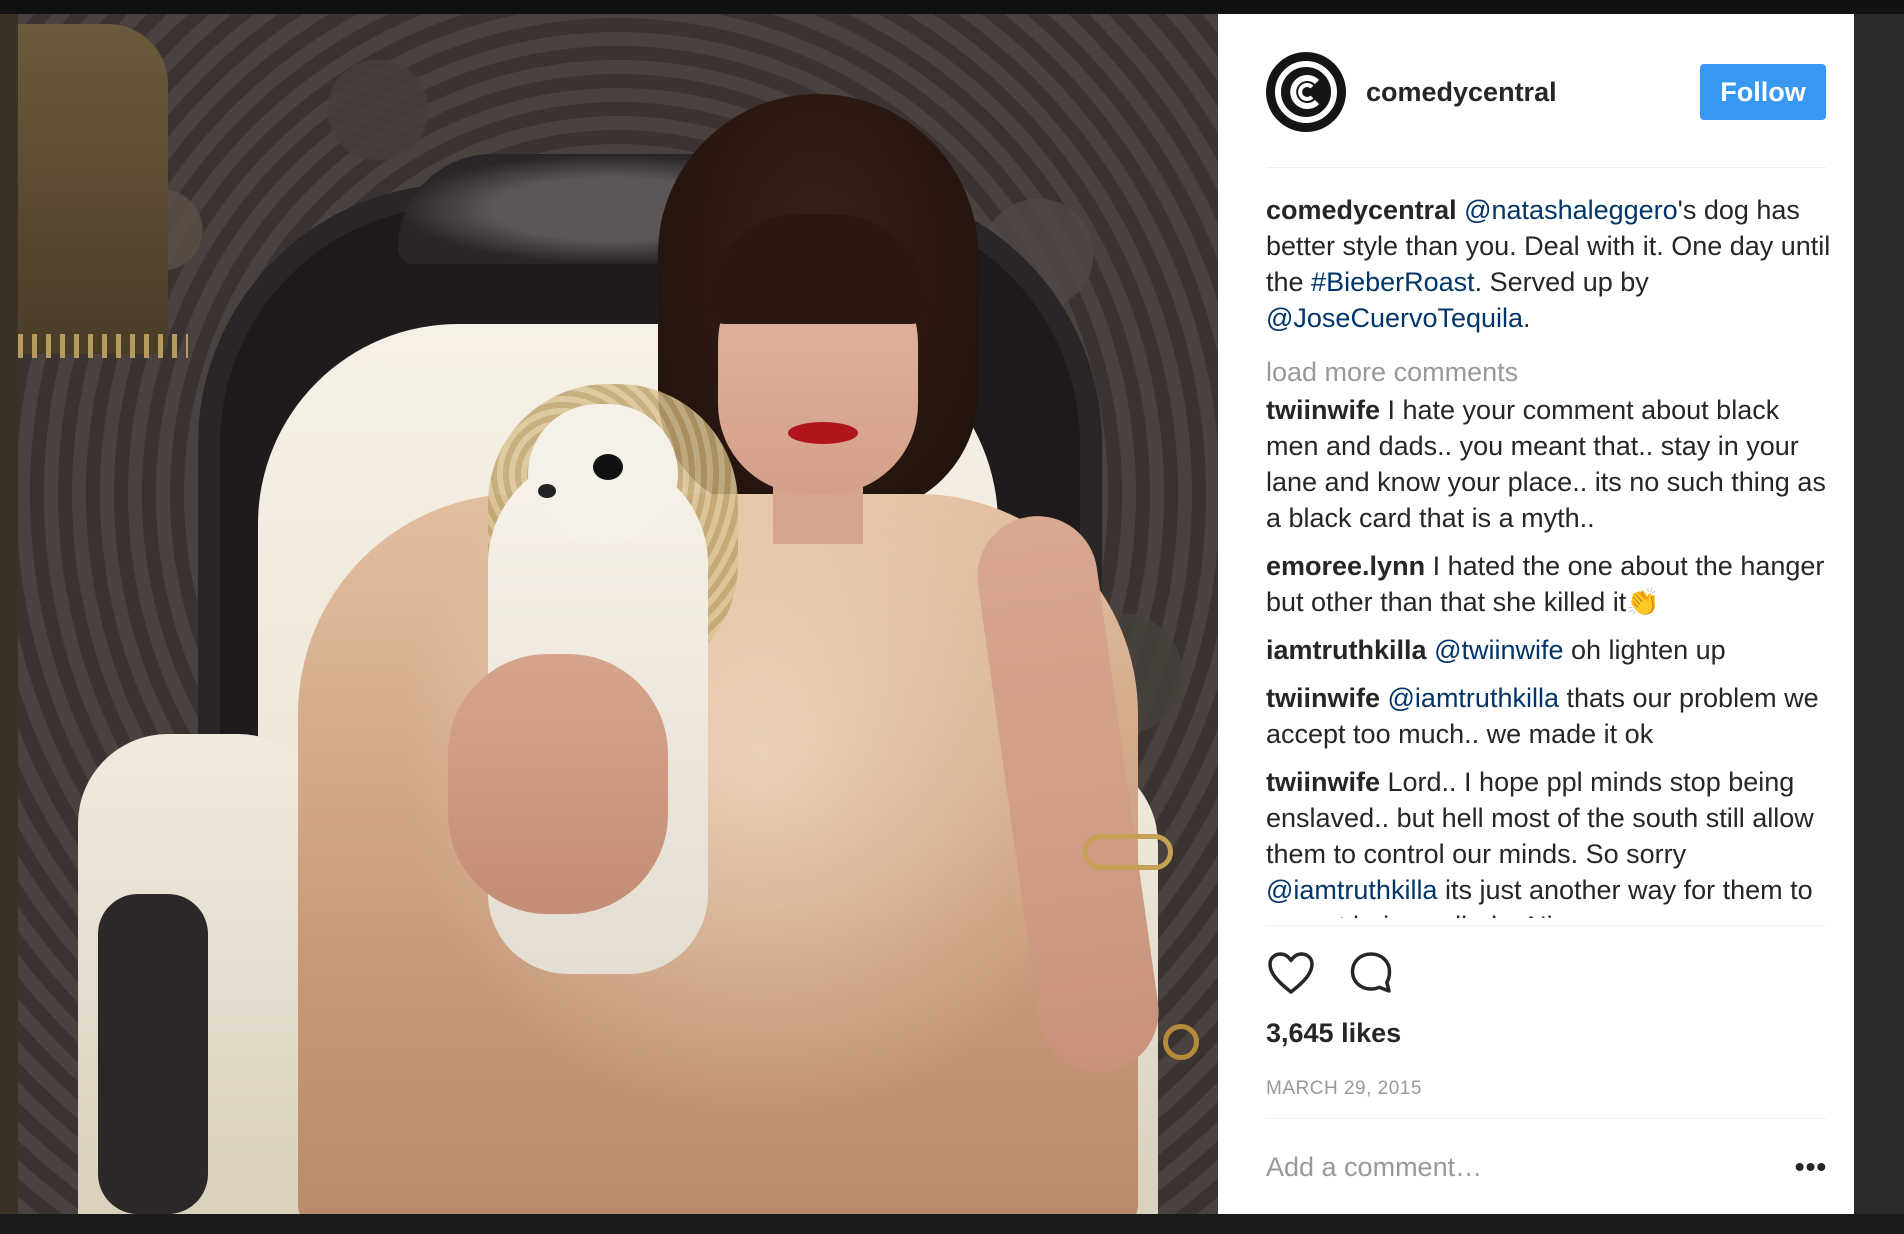 Image resolution: width=1904 pixels, height=1234 pixels. I want to click on actions-divider, so click(1546, 925).